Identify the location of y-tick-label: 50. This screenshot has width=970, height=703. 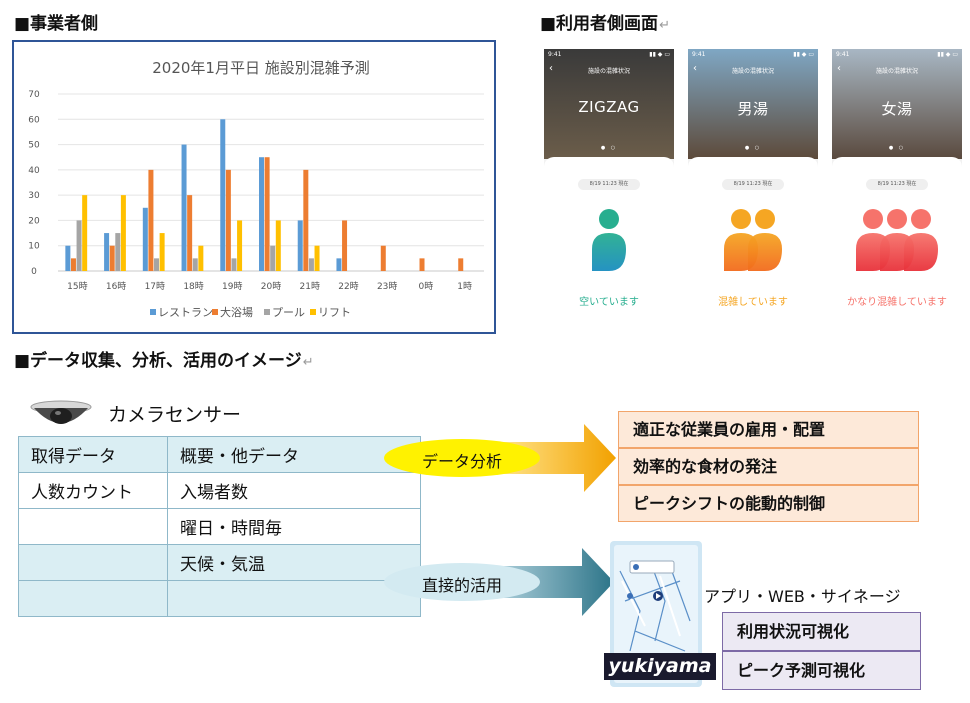
(34, 146).